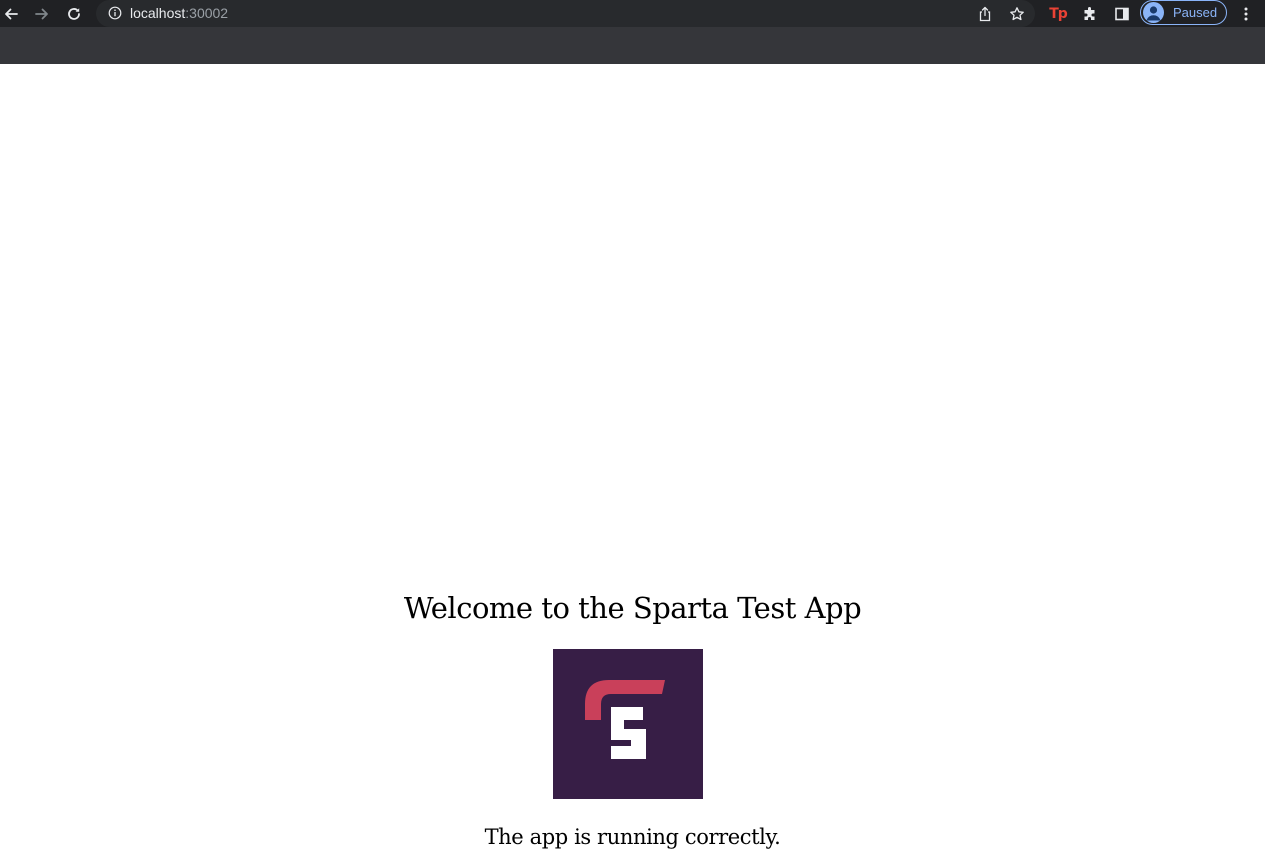 The image size is (1265, 862). Describe the element at coordinates (115, 13) in the screenshot. I see `info-icon` at that location.